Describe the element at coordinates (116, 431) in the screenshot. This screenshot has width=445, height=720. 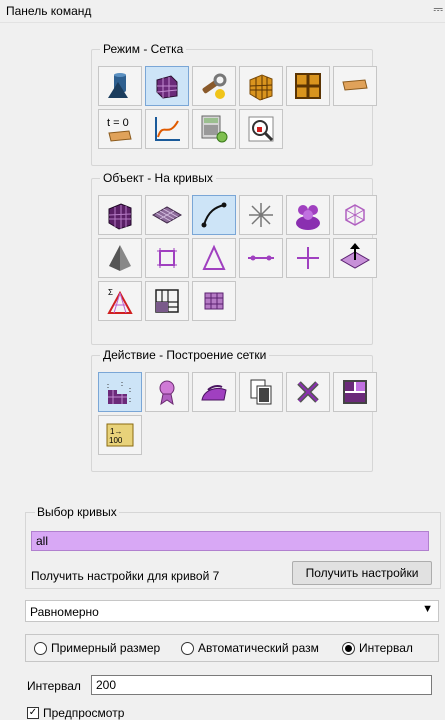
I see `svg-text: 1→` at that location.